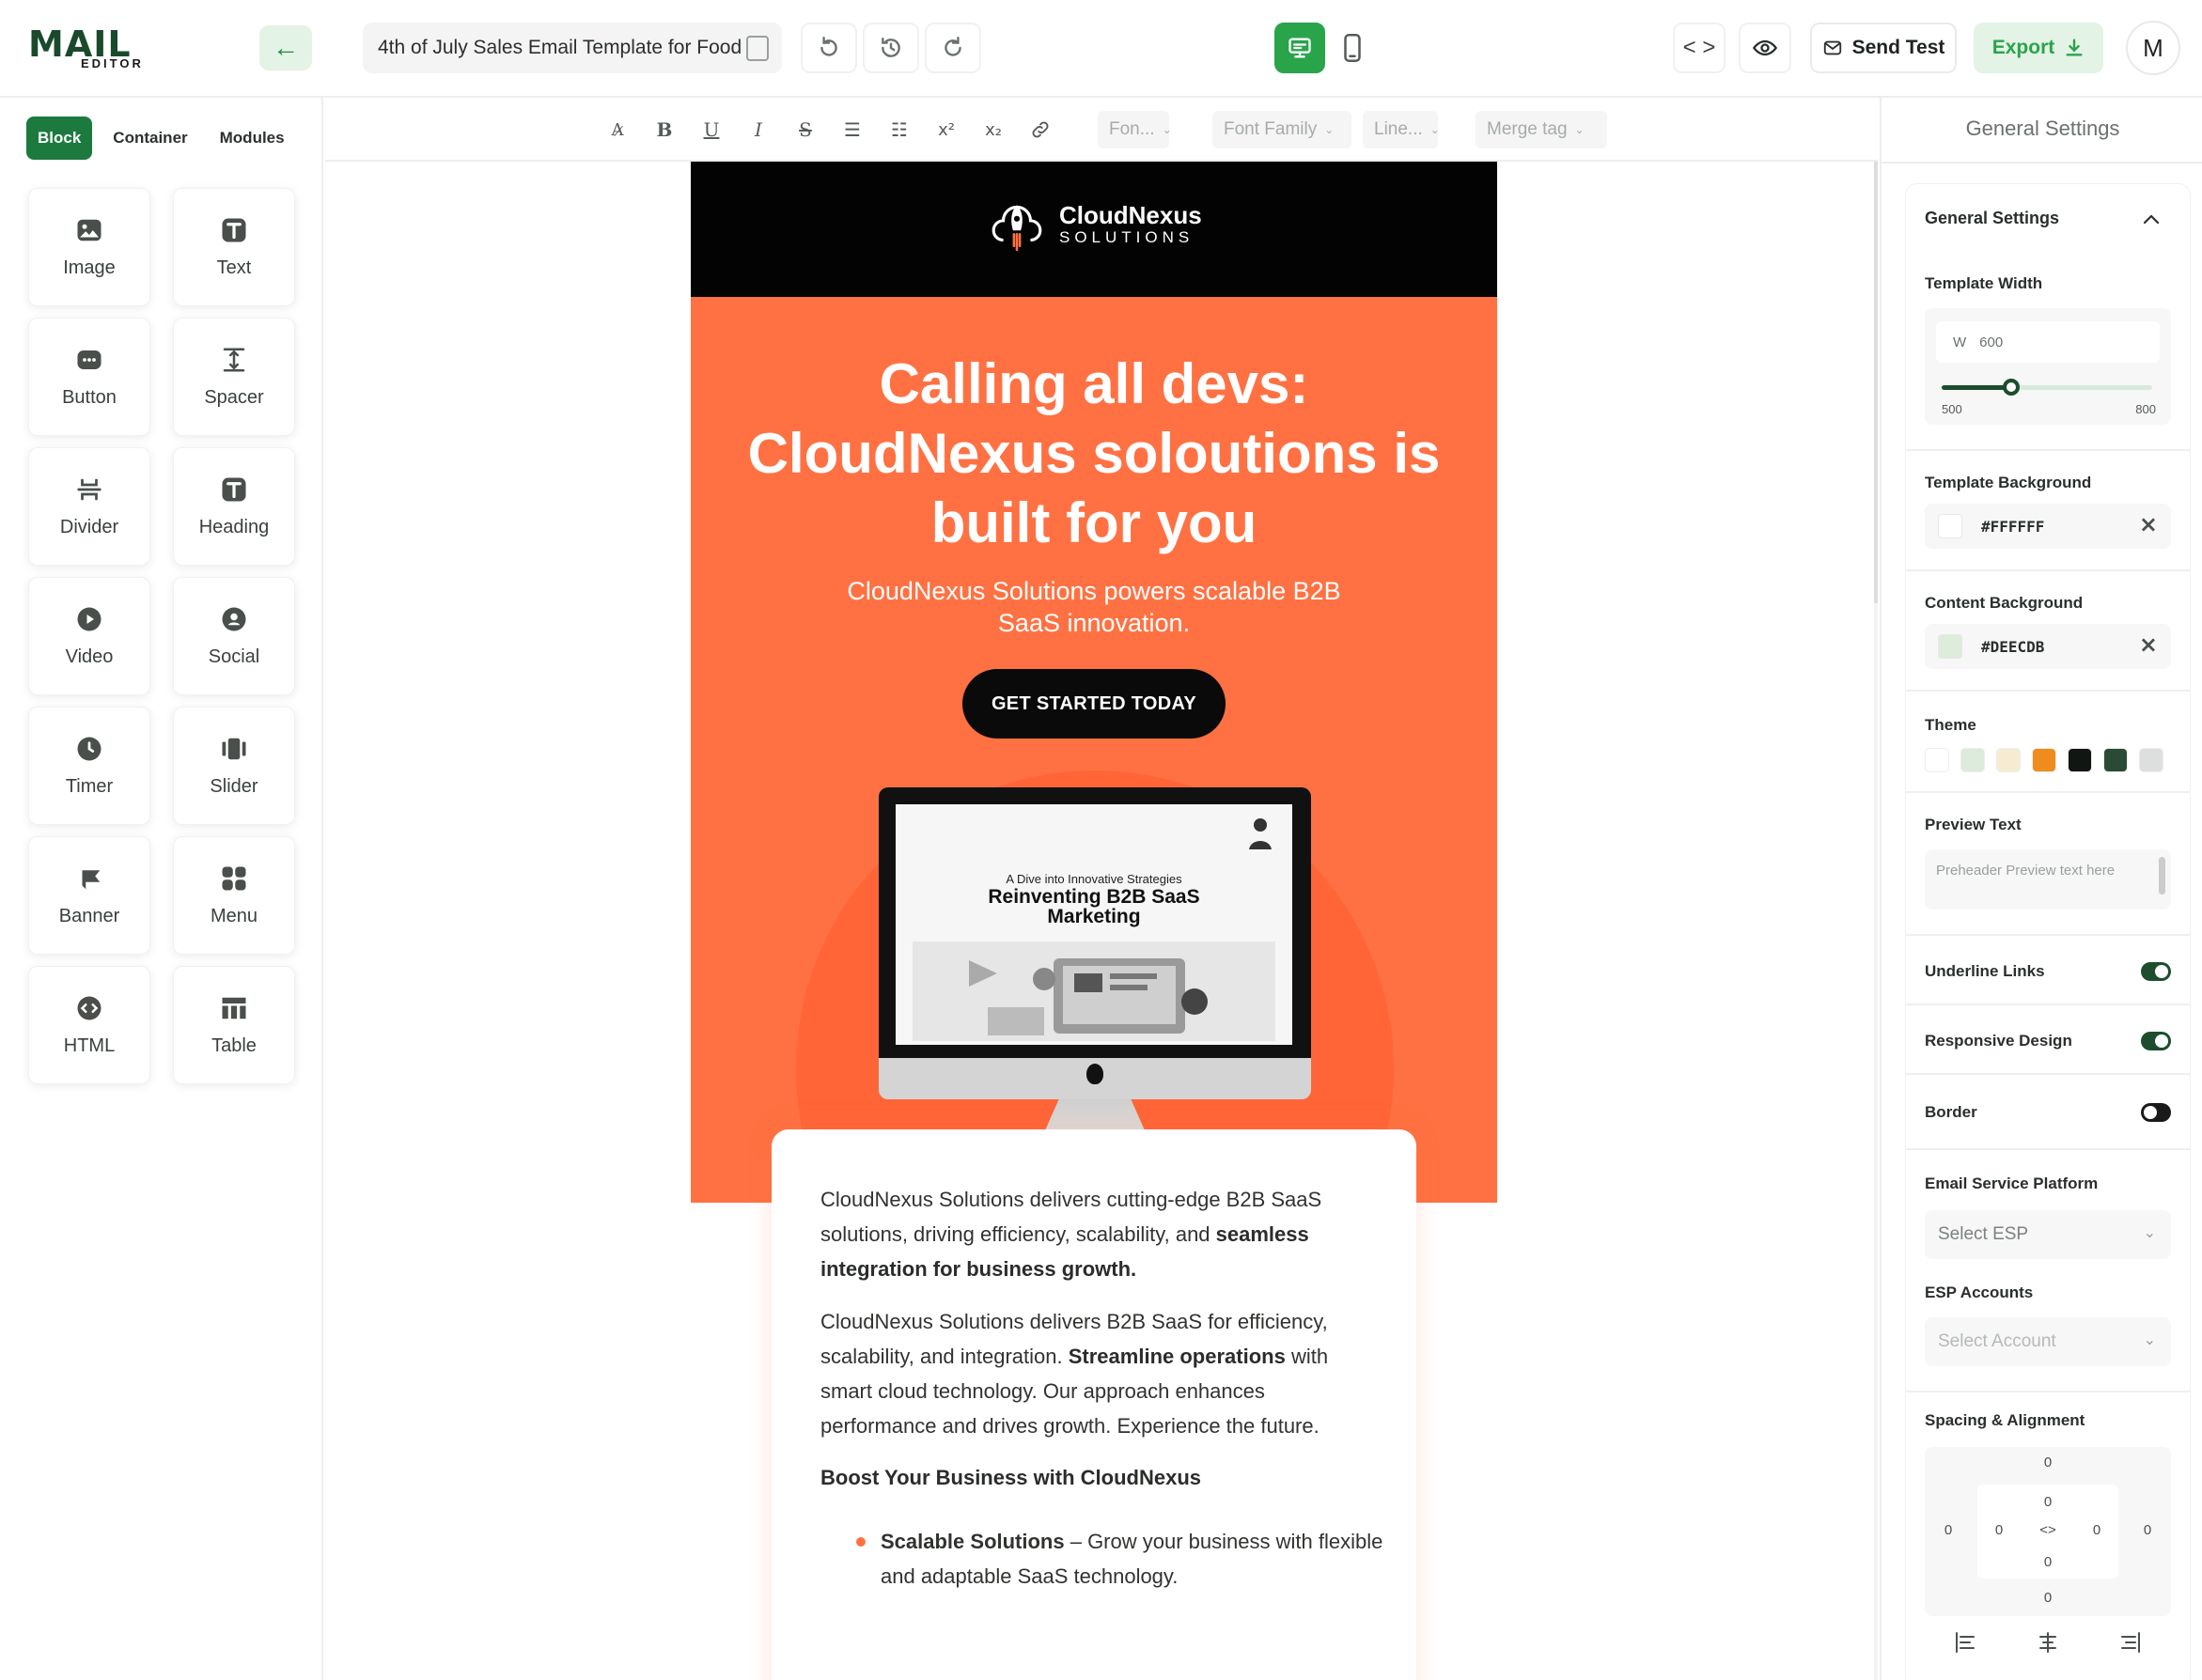  I want to click on align-left-icon, so click(1966, 1642).